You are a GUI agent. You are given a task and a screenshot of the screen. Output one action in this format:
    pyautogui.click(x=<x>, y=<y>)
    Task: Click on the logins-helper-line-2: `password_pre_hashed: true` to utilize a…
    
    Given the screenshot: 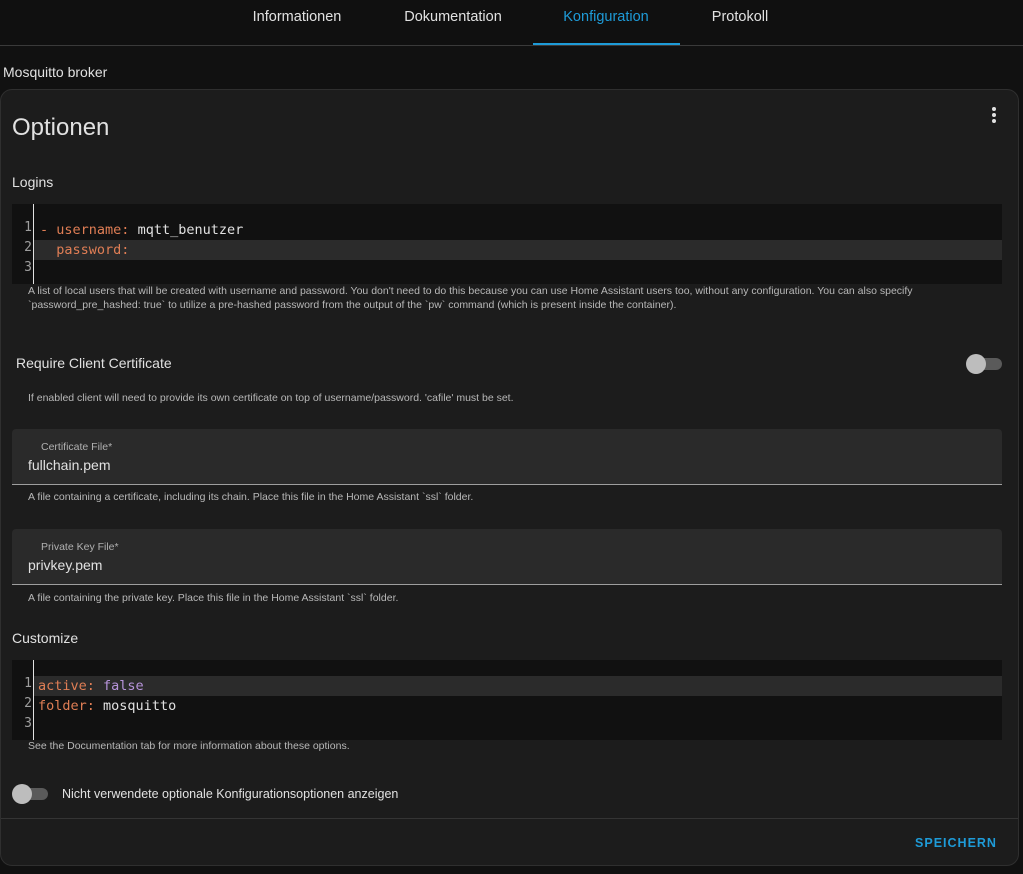 What is the action you would take?
    pyautogui.click(x=352, y=305)
    